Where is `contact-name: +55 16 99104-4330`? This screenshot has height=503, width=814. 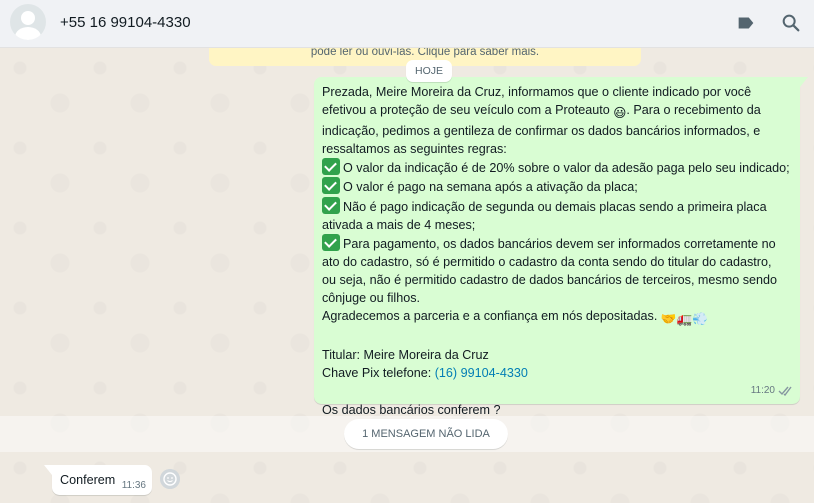 contact-name: +55 16 99104-4330 is located at coordinates (125, 22).